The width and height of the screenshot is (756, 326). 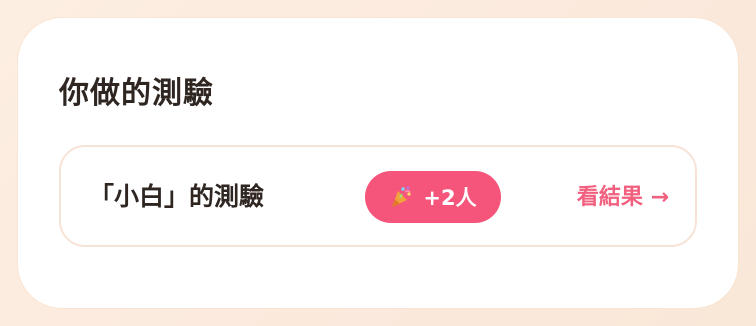 I want to click on badge-count: +2人, so click(x=450, y=198).